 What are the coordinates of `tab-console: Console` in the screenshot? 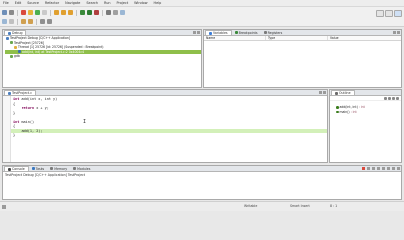 It's located at (16, 168).